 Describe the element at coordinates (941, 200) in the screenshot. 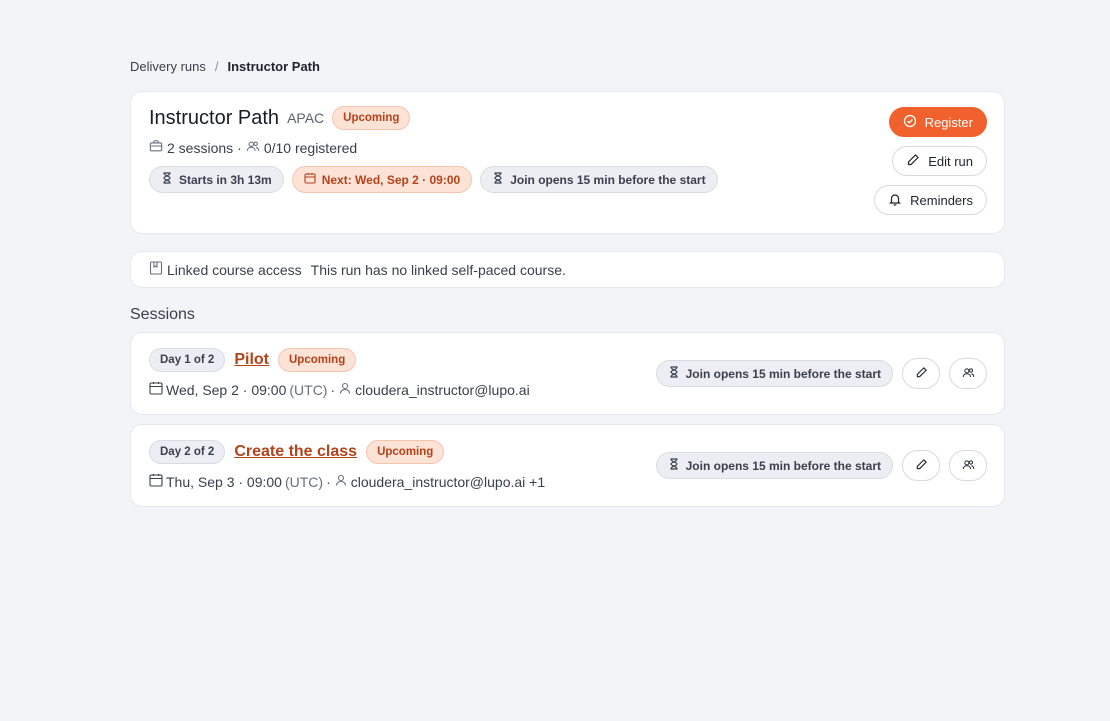

I see `reminders-label: Reminders` at that location.